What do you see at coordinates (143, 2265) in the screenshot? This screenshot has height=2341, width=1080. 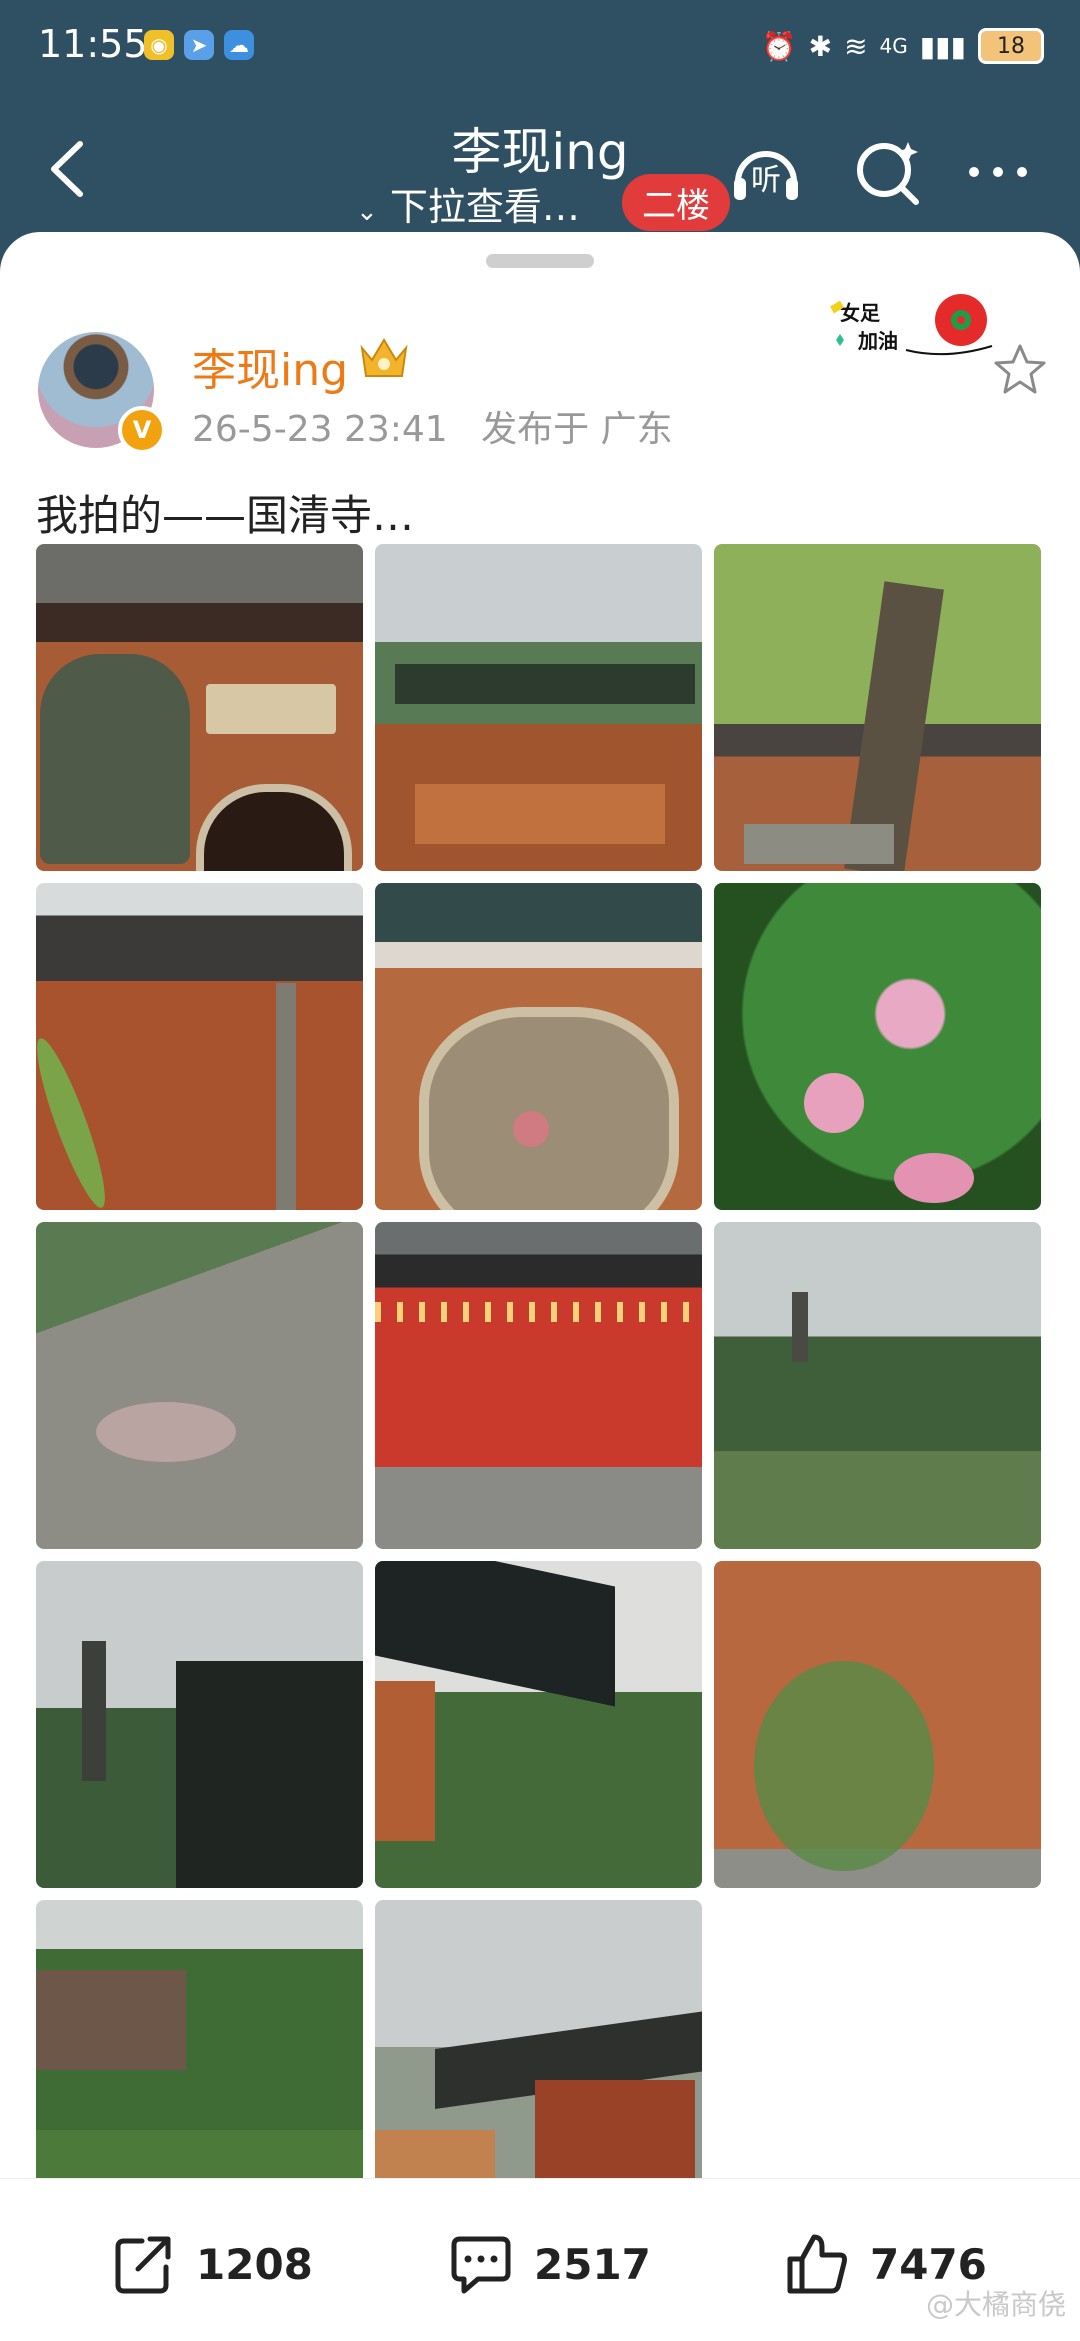 I see `share-icon` at bounding box center [143, 2265].